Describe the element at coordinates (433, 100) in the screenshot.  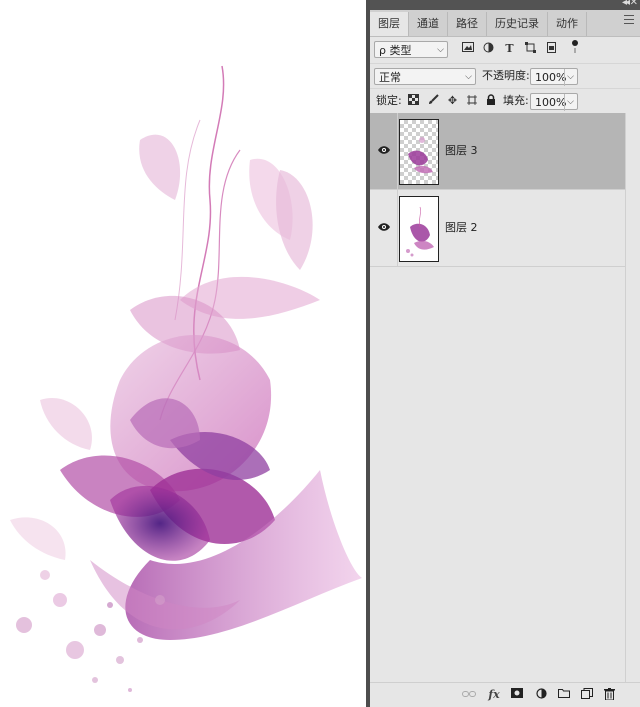
I see `lock-paint-icon` at that location.